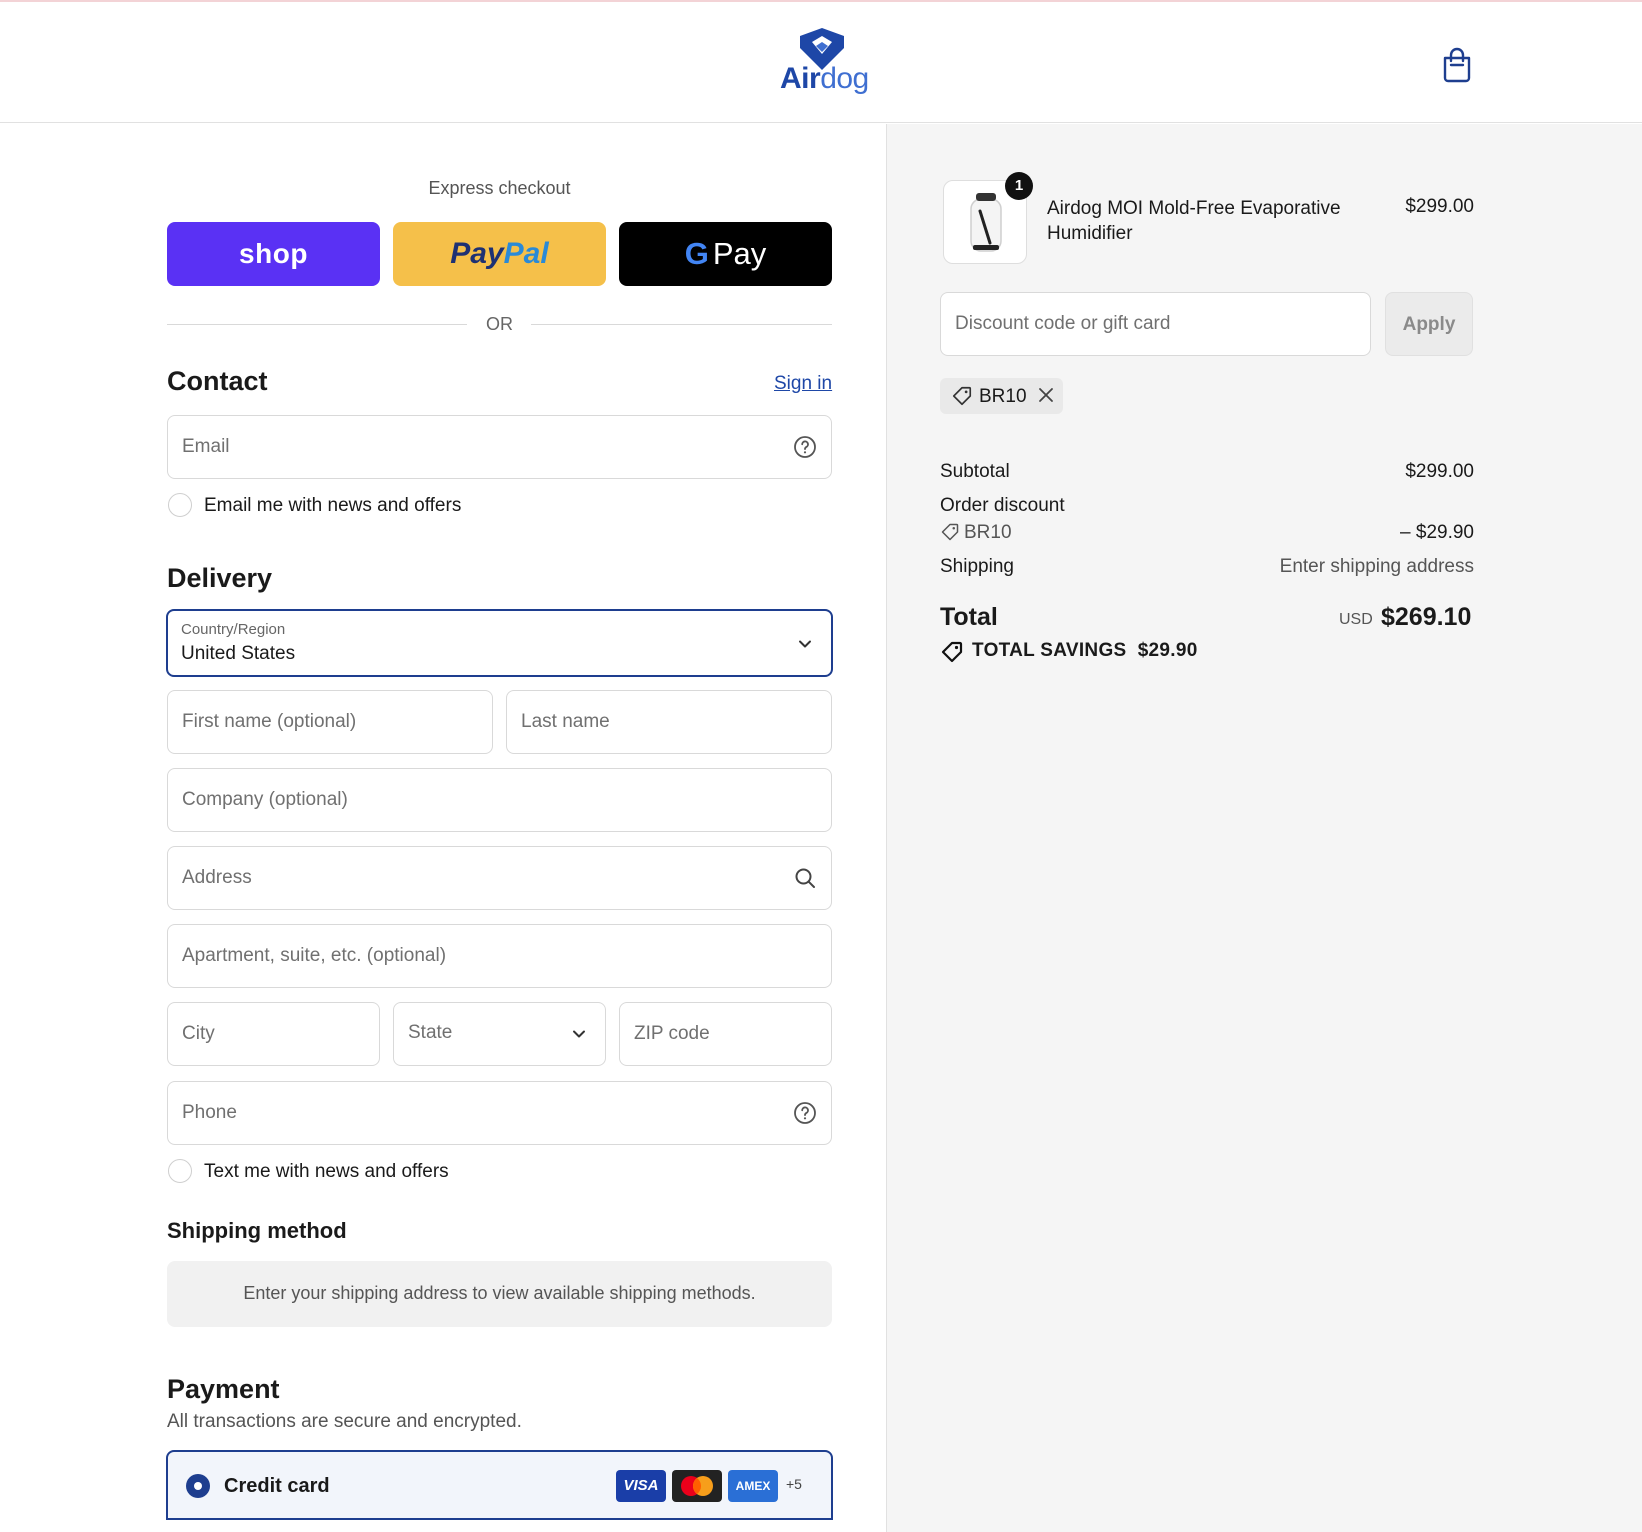  I want to click on country-select: Country/Region United States, so click(499, 643).